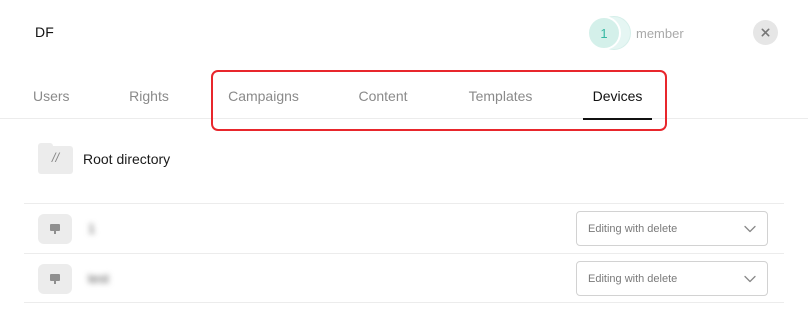 The image size is (808, 313). I want to click on member-count-badge: 1 member, so click(635, 33).